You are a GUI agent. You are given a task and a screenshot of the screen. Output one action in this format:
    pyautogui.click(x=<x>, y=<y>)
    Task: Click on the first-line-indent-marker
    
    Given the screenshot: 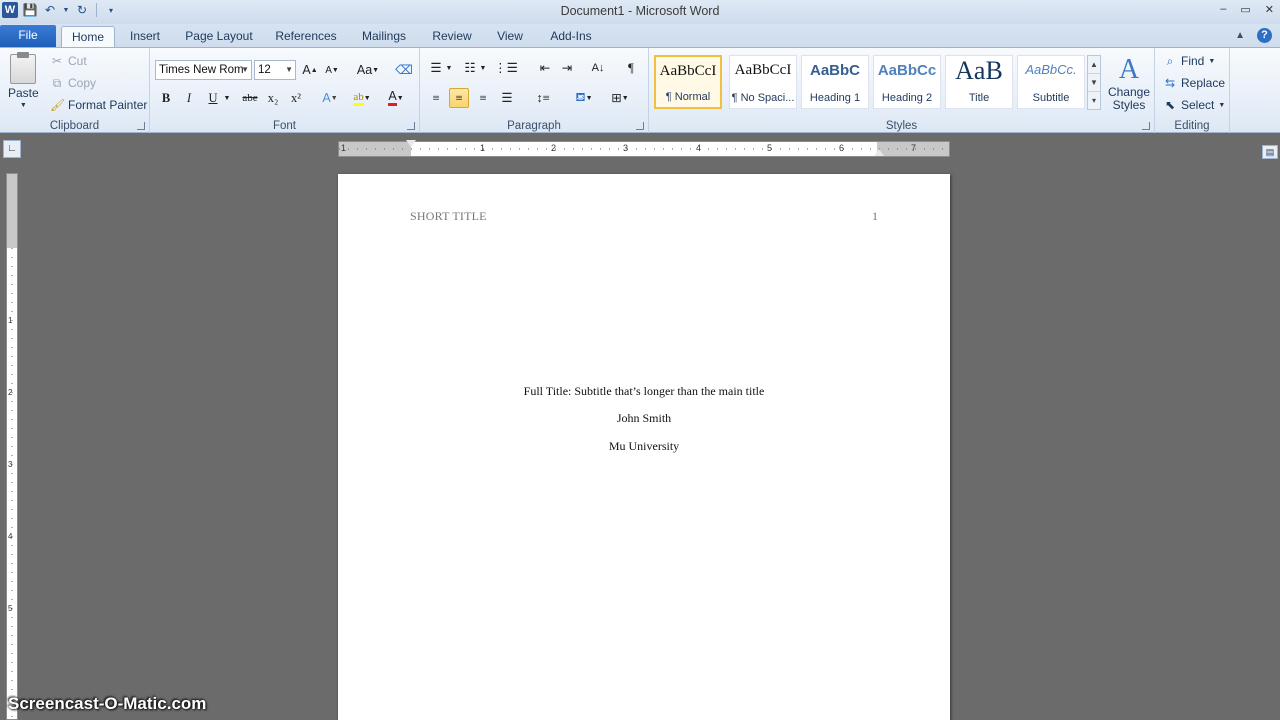 What is the action you would take?
    pyautogui.click(x=411, y=143)
    